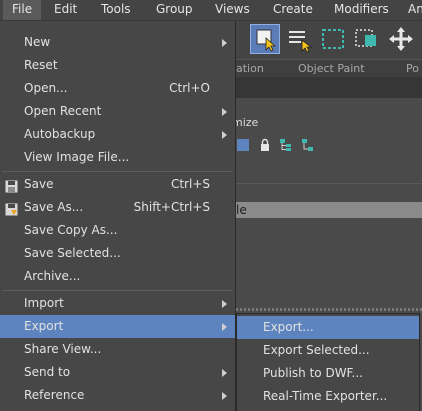  I want to click on ribbon-selection-label: ation, so click(250, 68).